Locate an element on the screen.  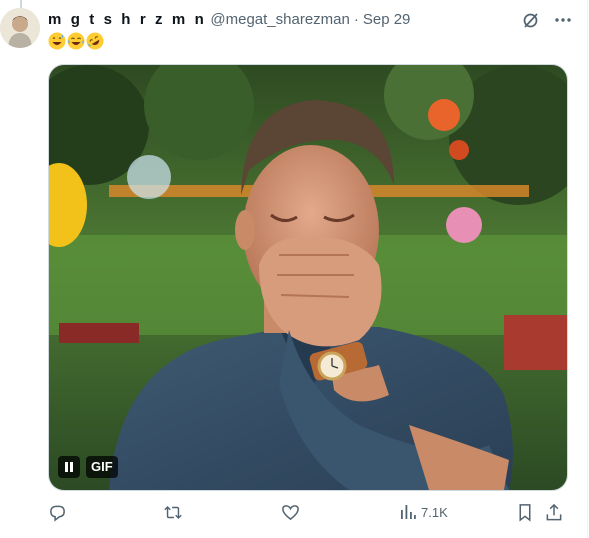
tweet-text is located at coordinates (76, 42).